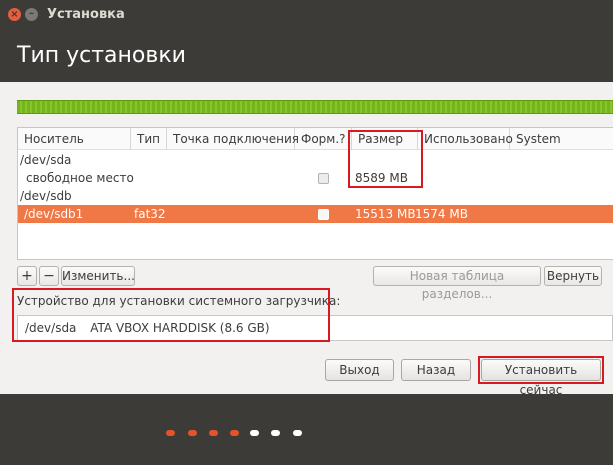 This screenshot has width=613, height=465. I want to click on title-bar: × – Установка, so click(306, 15).